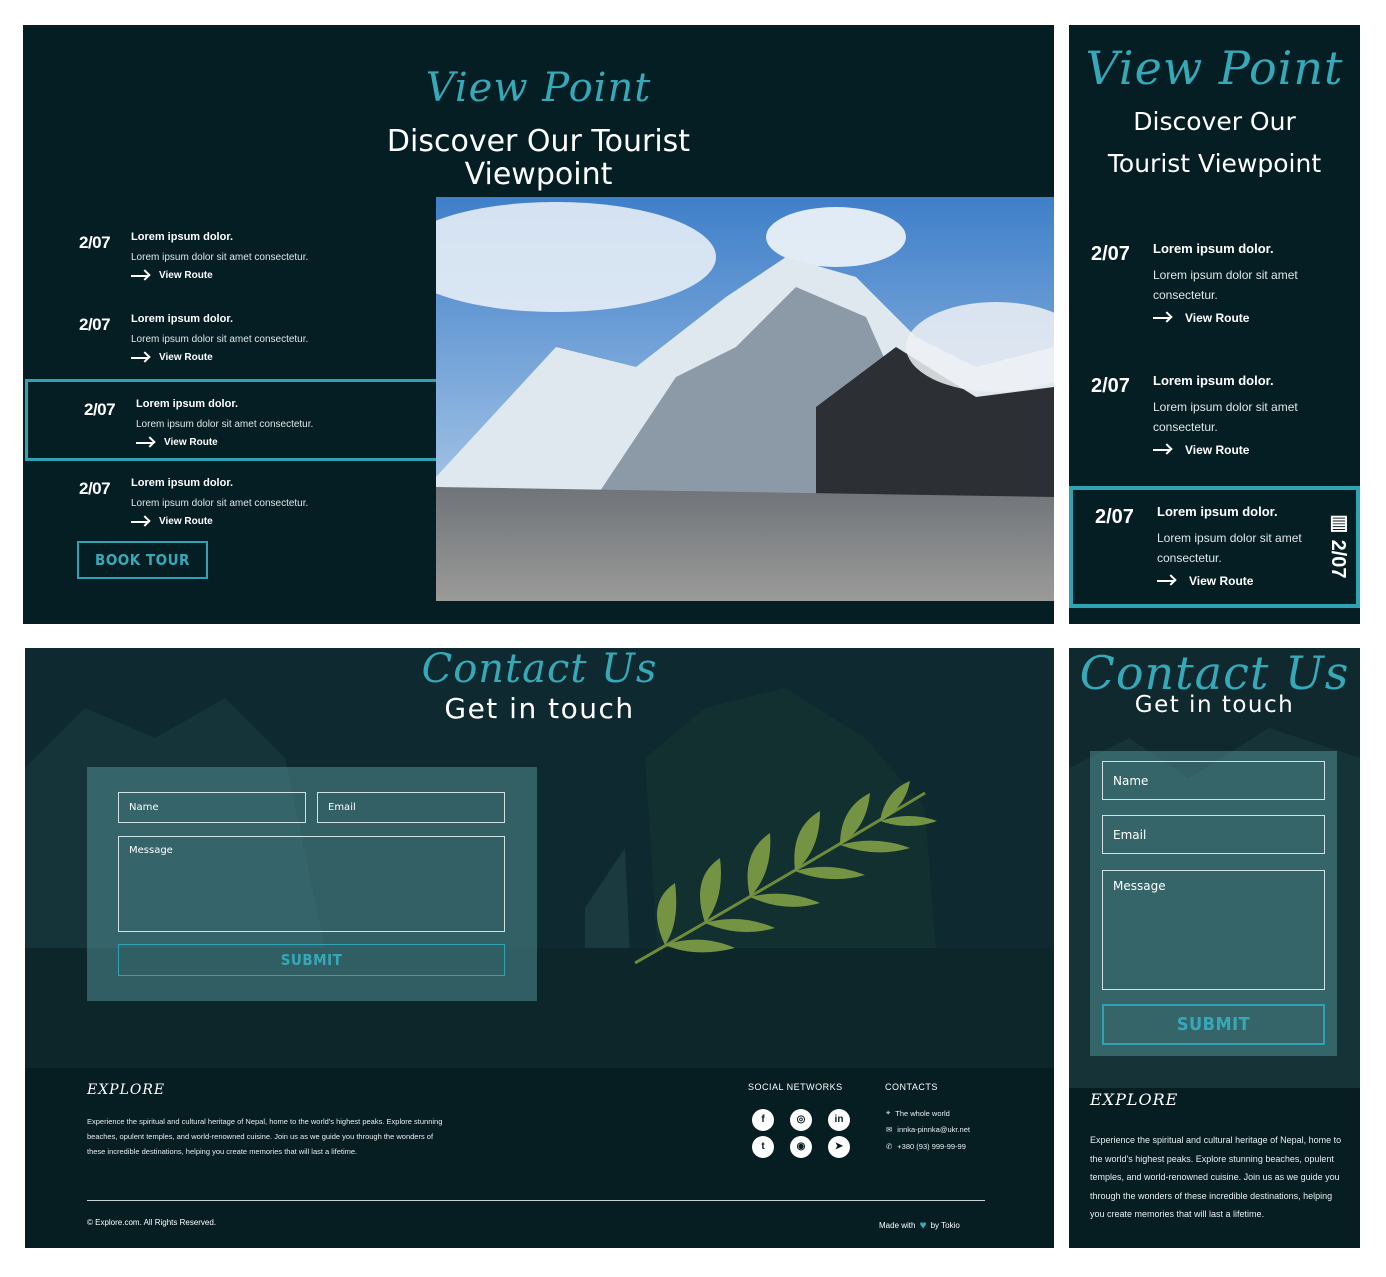  I want to click on contact-email-text: innka-pinnka@ukr.net, so click(933, 1129).